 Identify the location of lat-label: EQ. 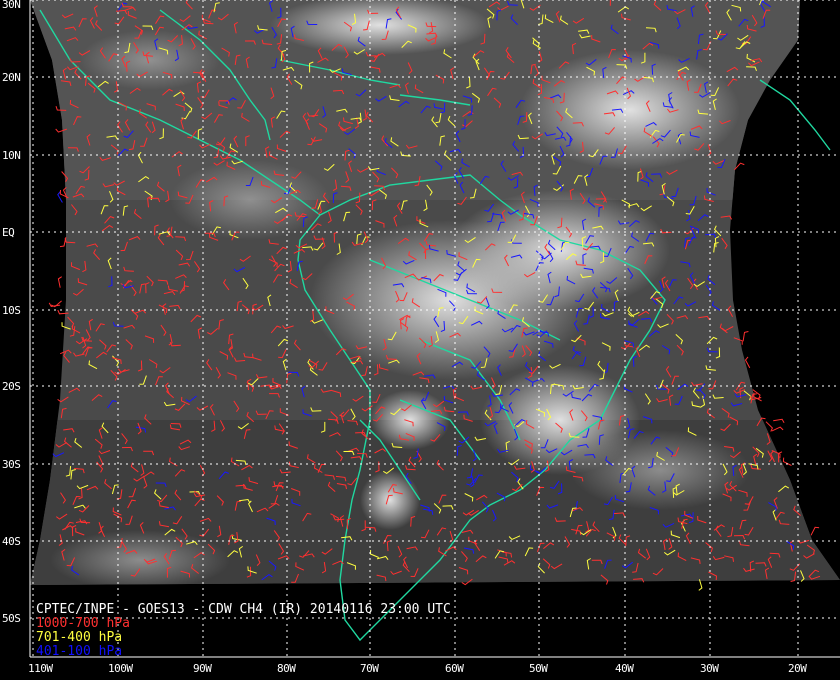
(8, 232).